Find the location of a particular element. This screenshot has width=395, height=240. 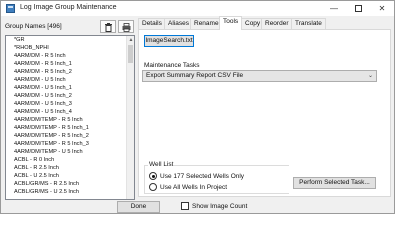

maximize-icon is located at coordinates (358, 9).